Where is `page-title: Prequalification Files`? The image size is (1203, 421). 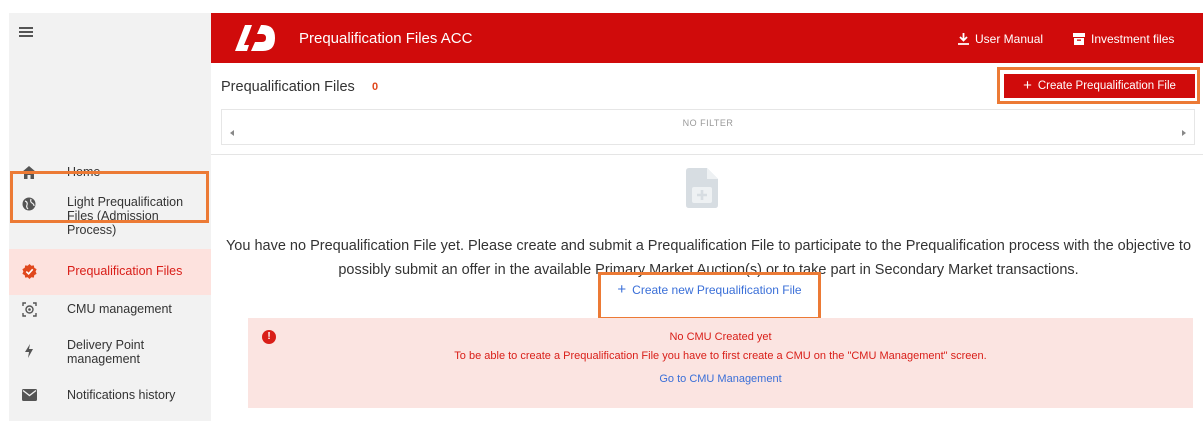
page-title: Prequalification Files is located at coordinates (288, 87).